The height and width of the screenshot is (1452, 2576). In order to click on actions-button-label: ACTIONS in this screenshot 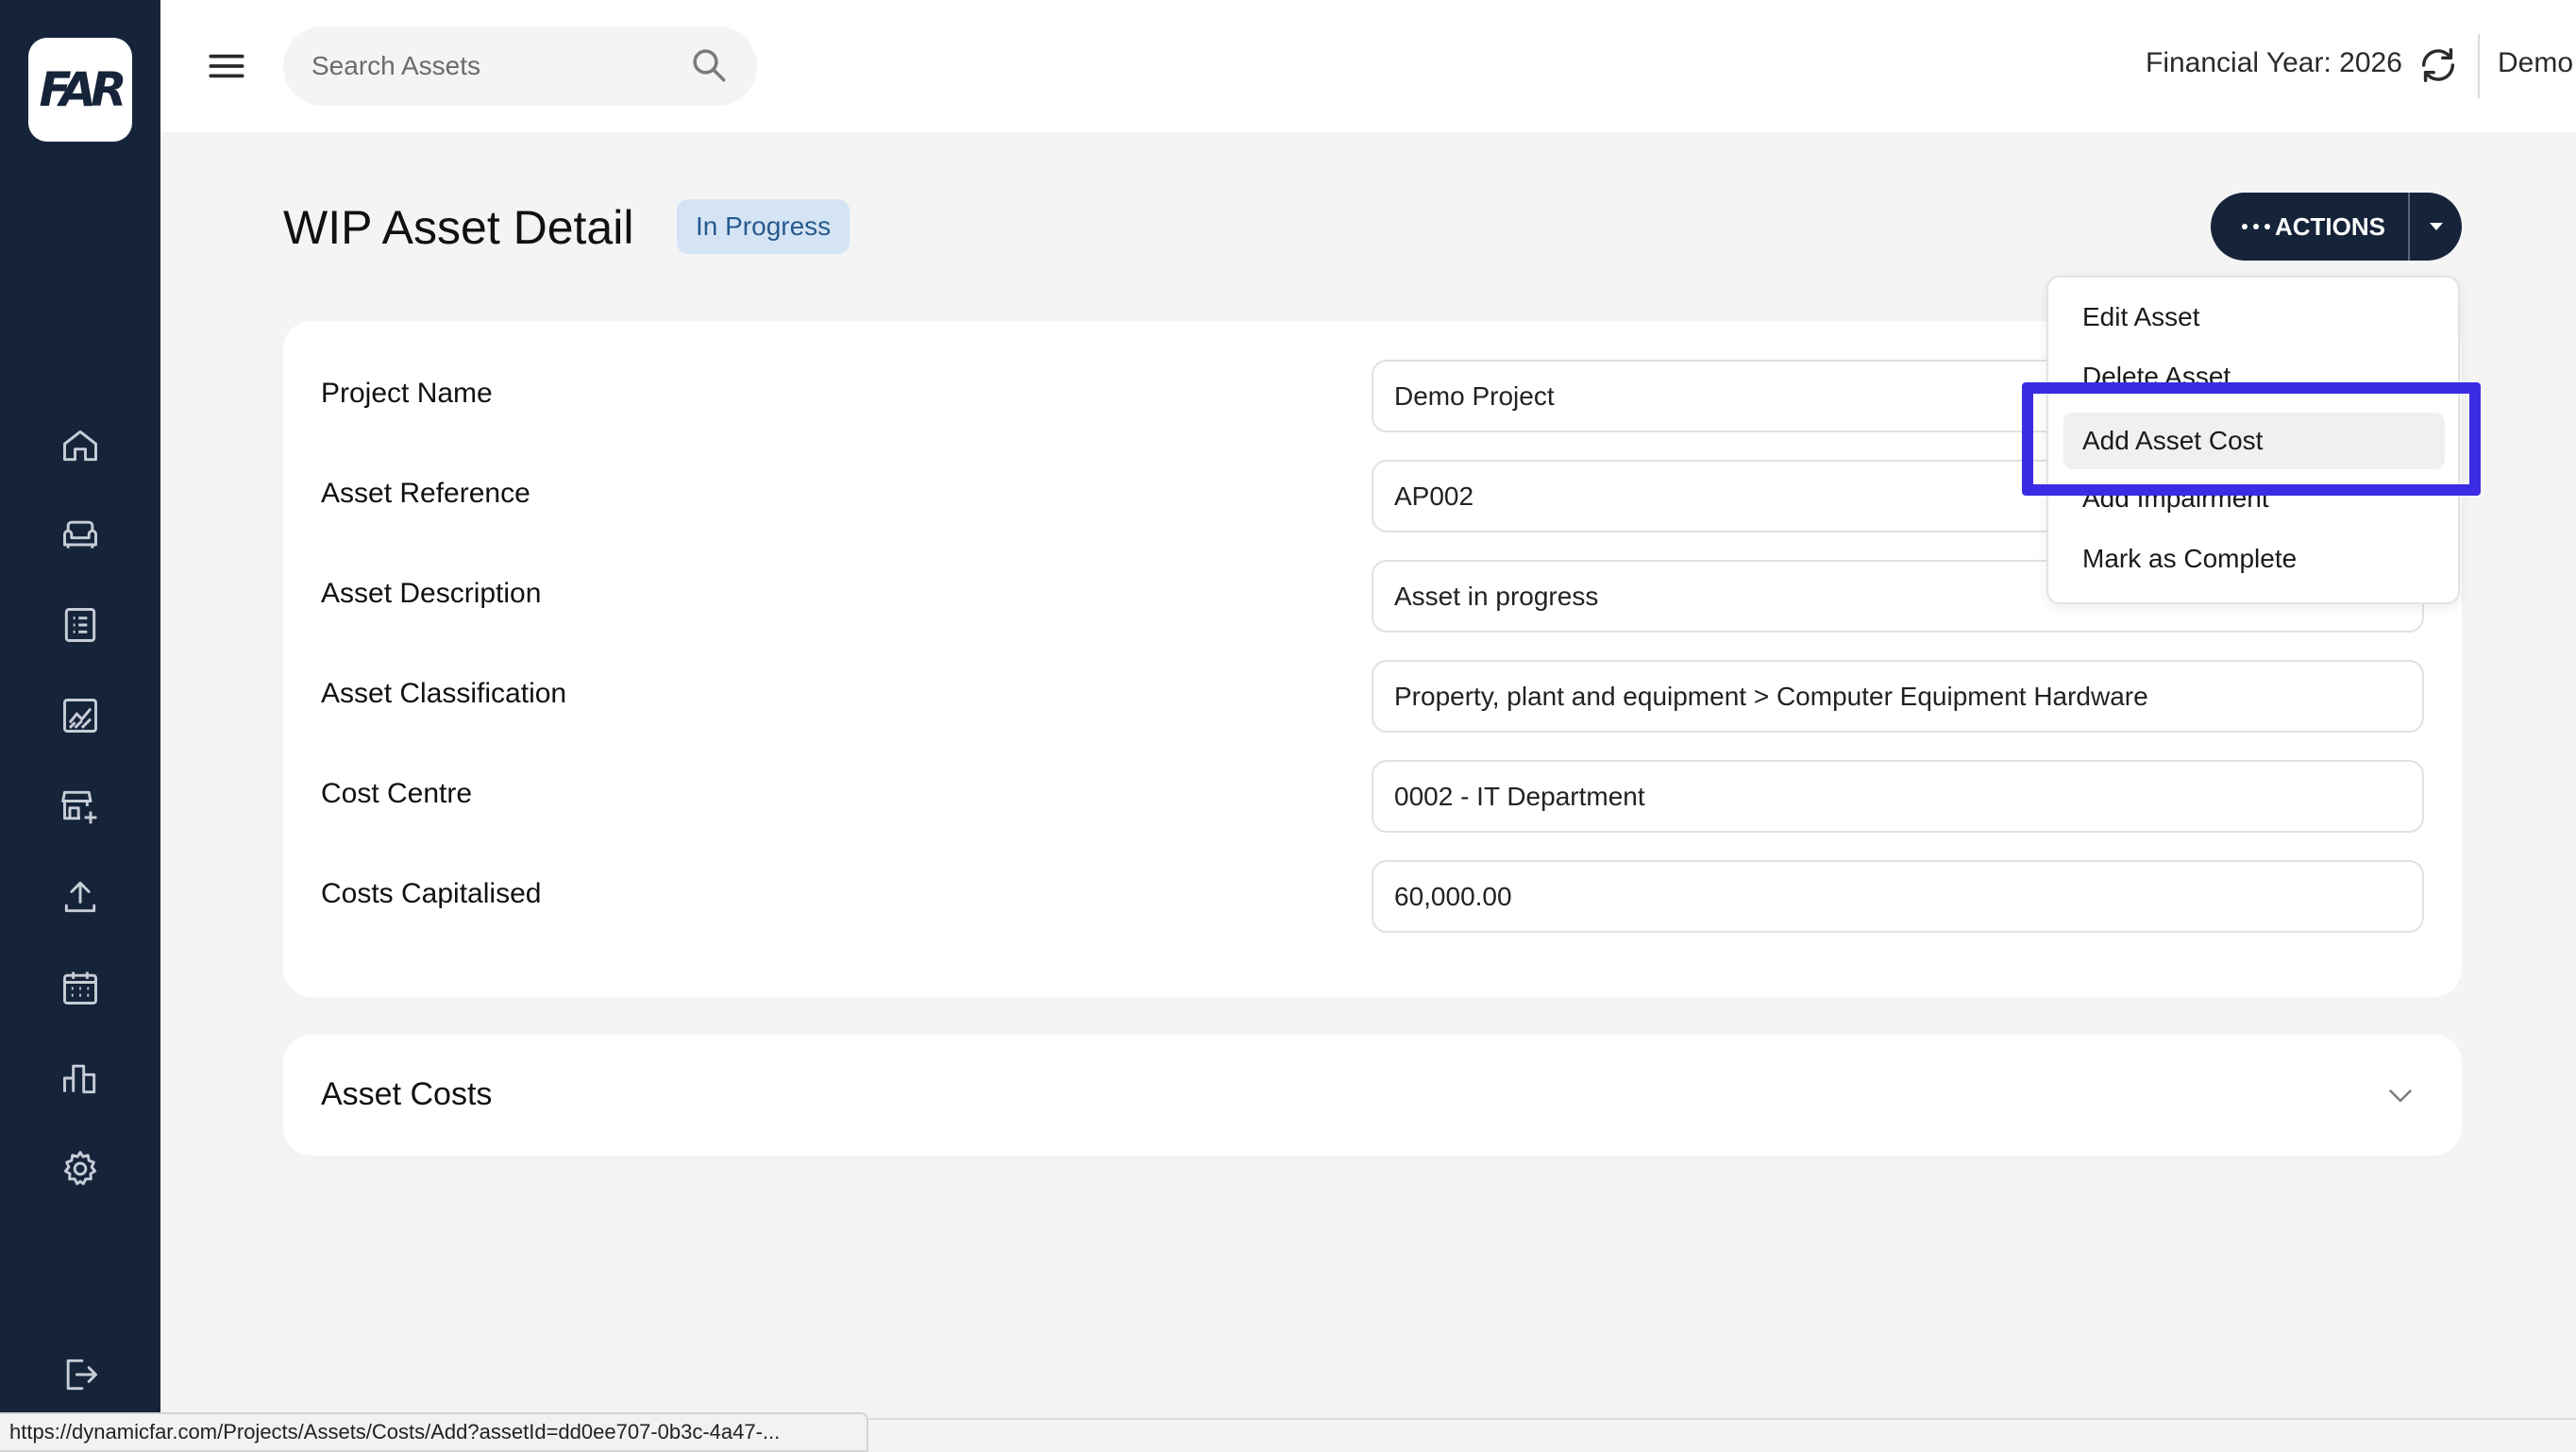, I will do `click(2330, 226)`.